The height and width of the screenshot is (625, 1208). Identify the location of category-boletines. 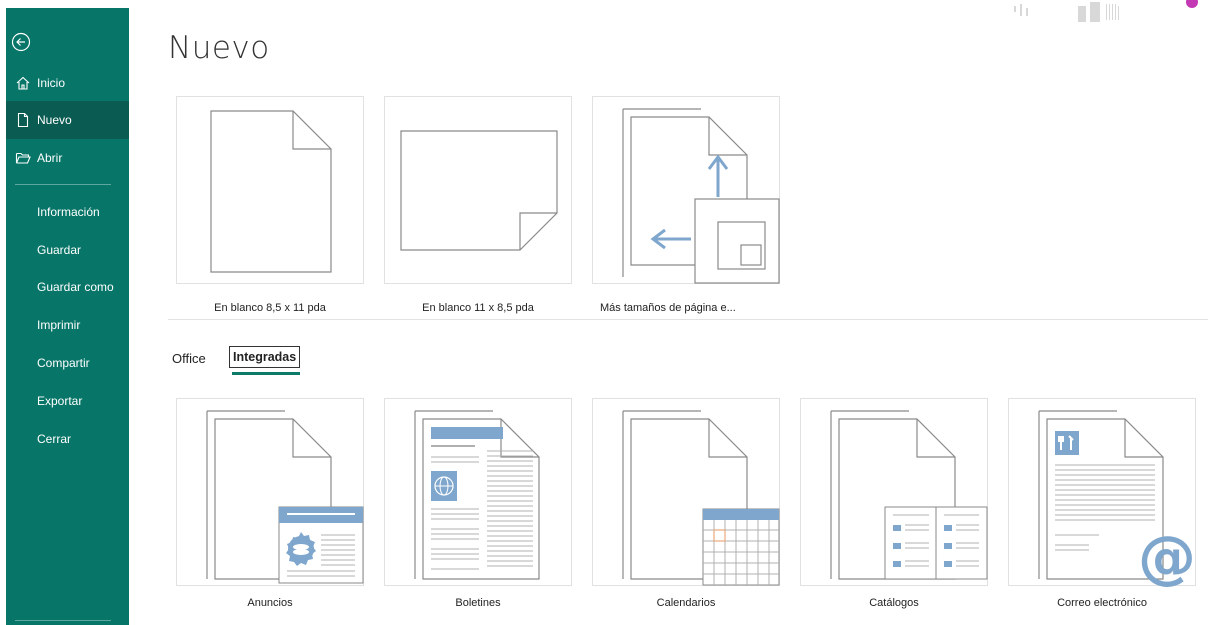
(478, 492).